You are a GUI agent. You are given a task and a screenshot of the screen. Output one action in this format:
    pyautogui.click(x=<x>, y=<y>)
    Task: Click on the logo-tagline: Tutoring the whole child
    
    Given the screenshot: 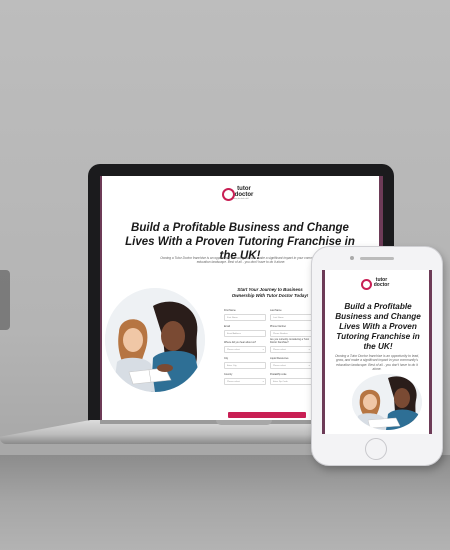 What is the action you would take?
    pyautogui.click(x=240, y=199)
    